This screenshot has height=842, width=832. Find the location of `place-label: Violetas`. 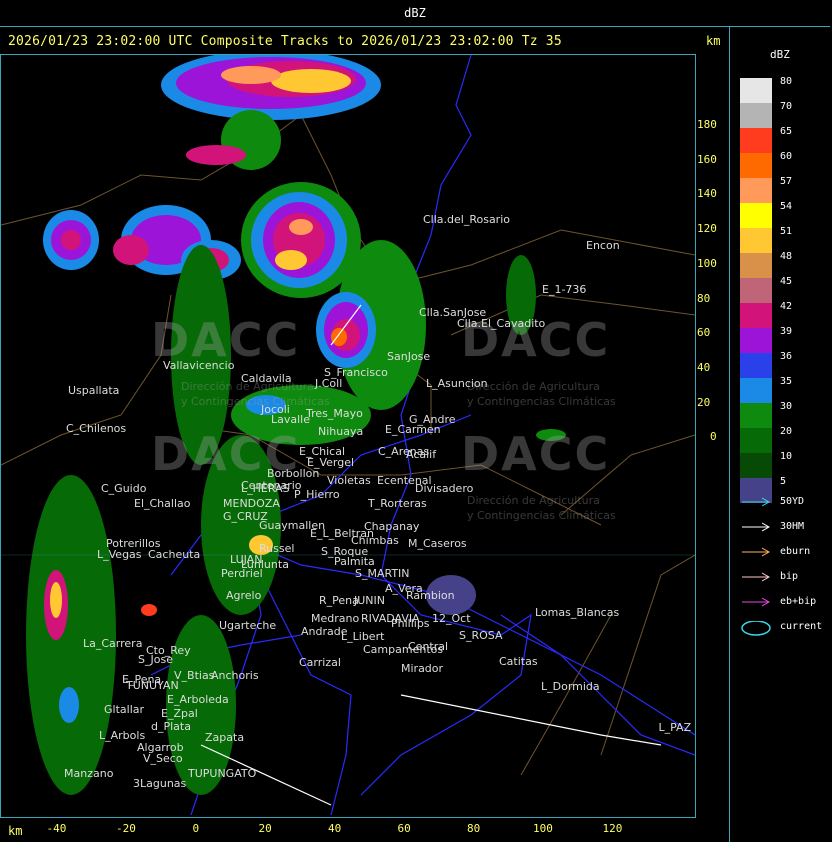

place-label: Violetas is located at coordinates (349, 480).